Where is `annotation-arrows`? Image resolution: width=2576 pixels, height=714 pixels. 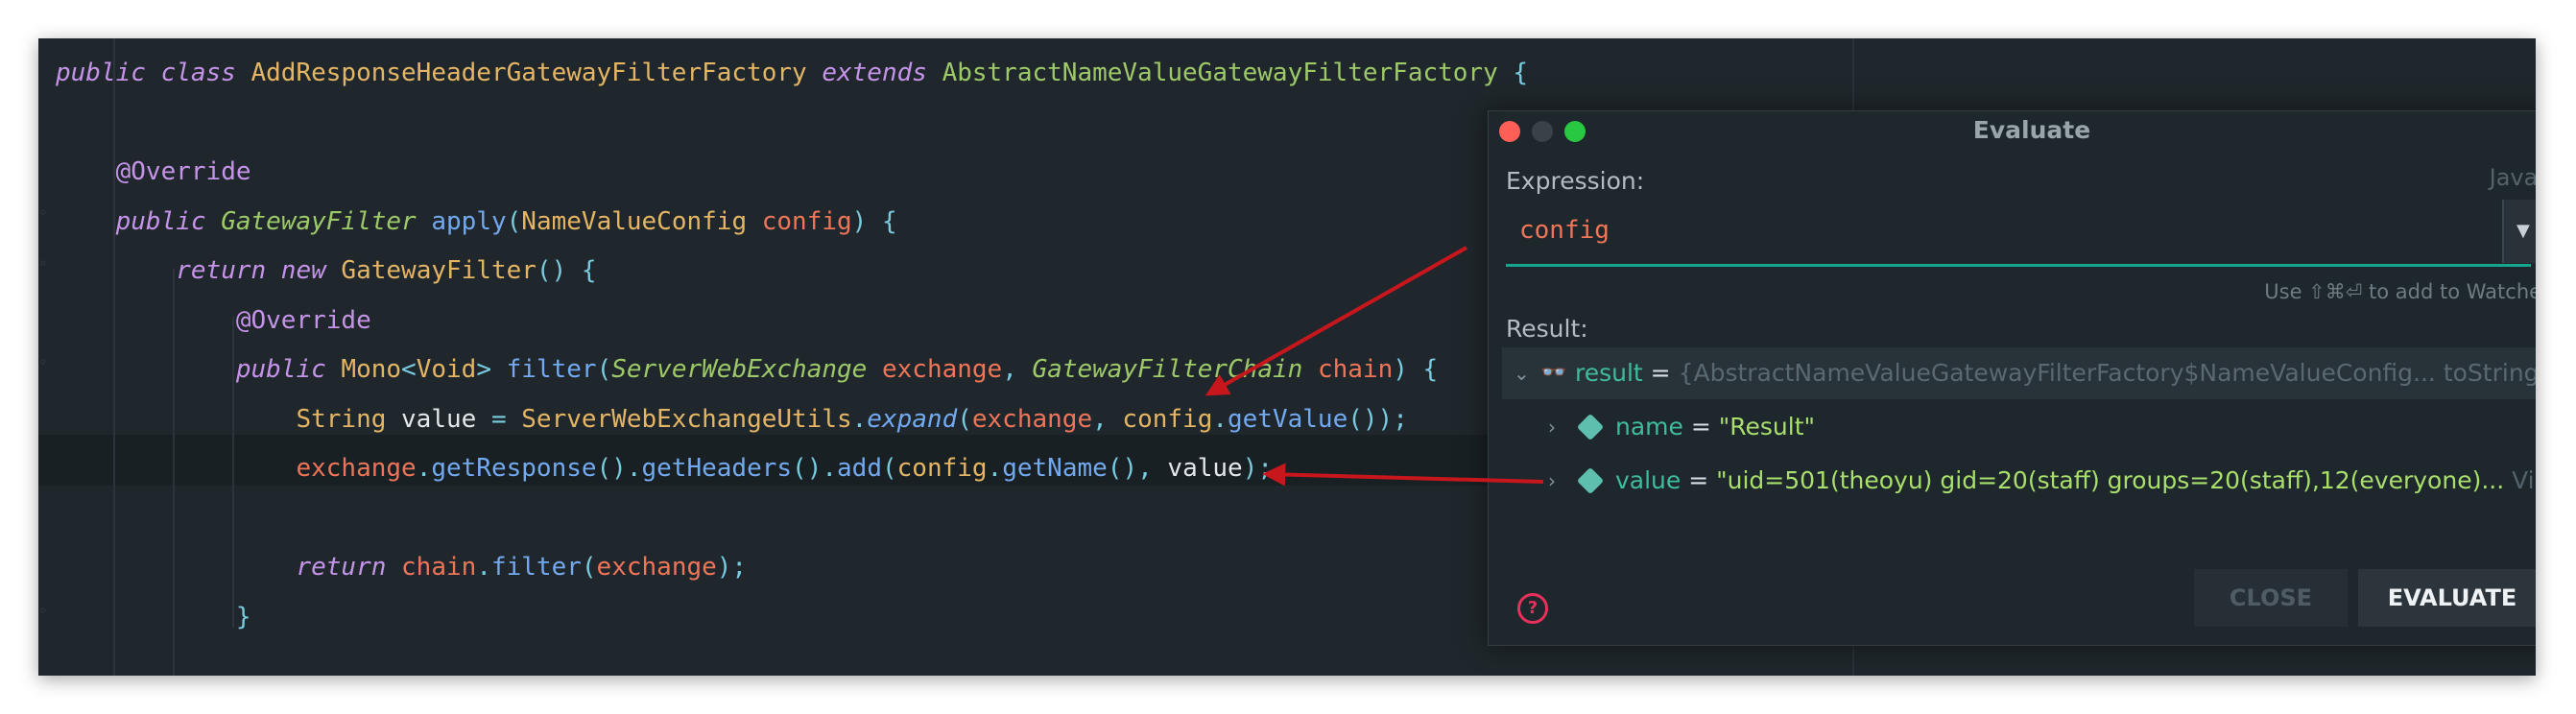
annotation-arrows is located at coordinates (1374, 367).